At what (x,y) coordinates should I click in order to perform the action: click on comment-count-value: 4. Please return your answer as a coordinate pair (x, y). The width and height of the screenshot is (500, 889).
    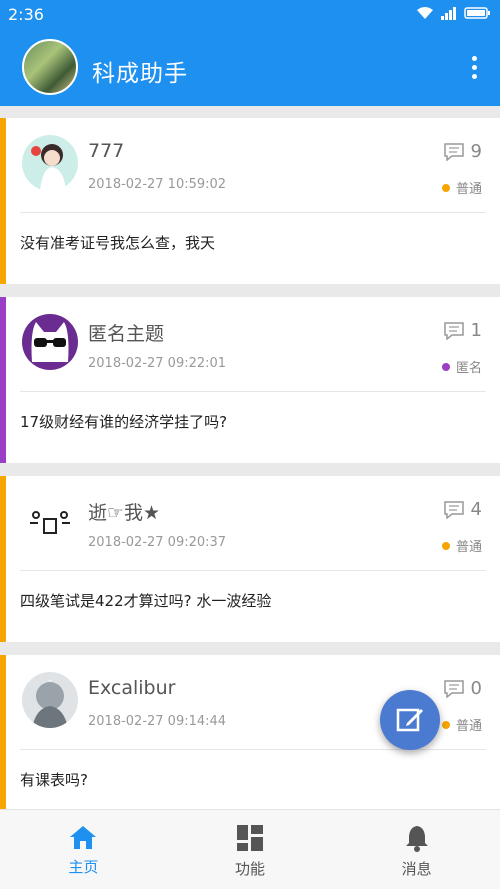
    Looking at the image, I should click on (476, 509).